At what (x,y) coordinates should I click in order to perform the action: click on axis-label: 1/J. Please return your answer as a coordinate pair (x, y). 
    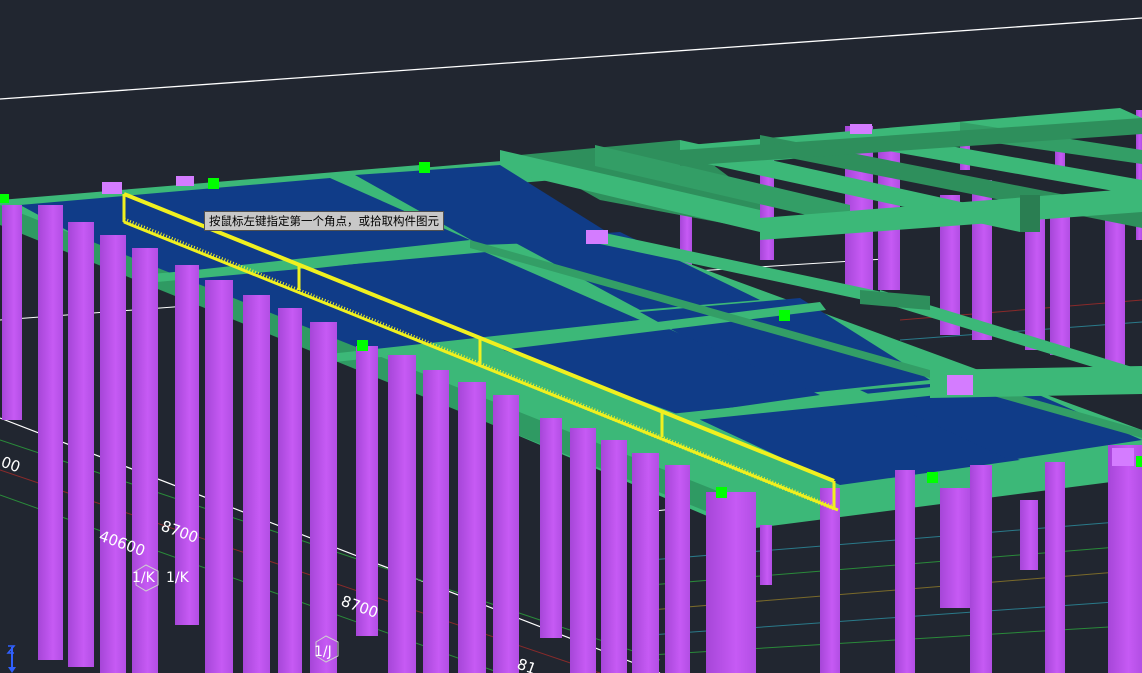
    Looking at the image, I should click on (323, 652).